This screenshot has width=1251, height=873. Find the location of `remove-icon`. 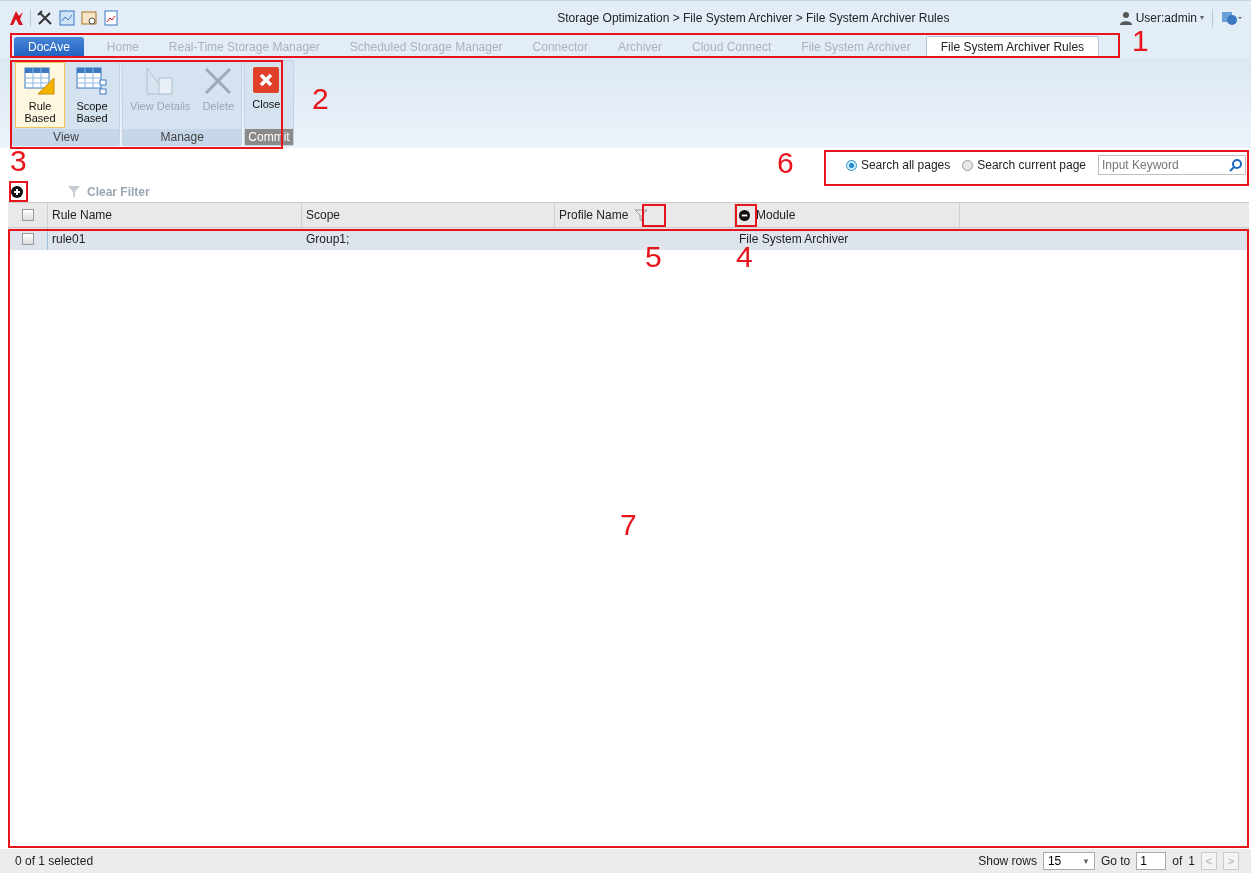

remove-icon is located at coordinates (744, 215).